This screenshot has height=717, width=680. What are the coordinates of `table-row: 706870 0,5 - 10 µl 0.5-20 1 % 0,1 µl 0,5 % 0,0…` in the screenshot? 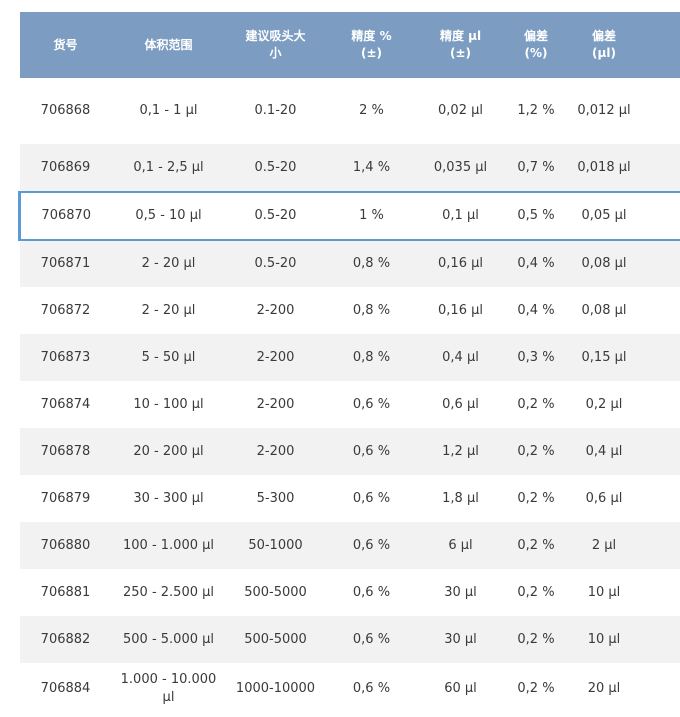 It's located at (349, 216).